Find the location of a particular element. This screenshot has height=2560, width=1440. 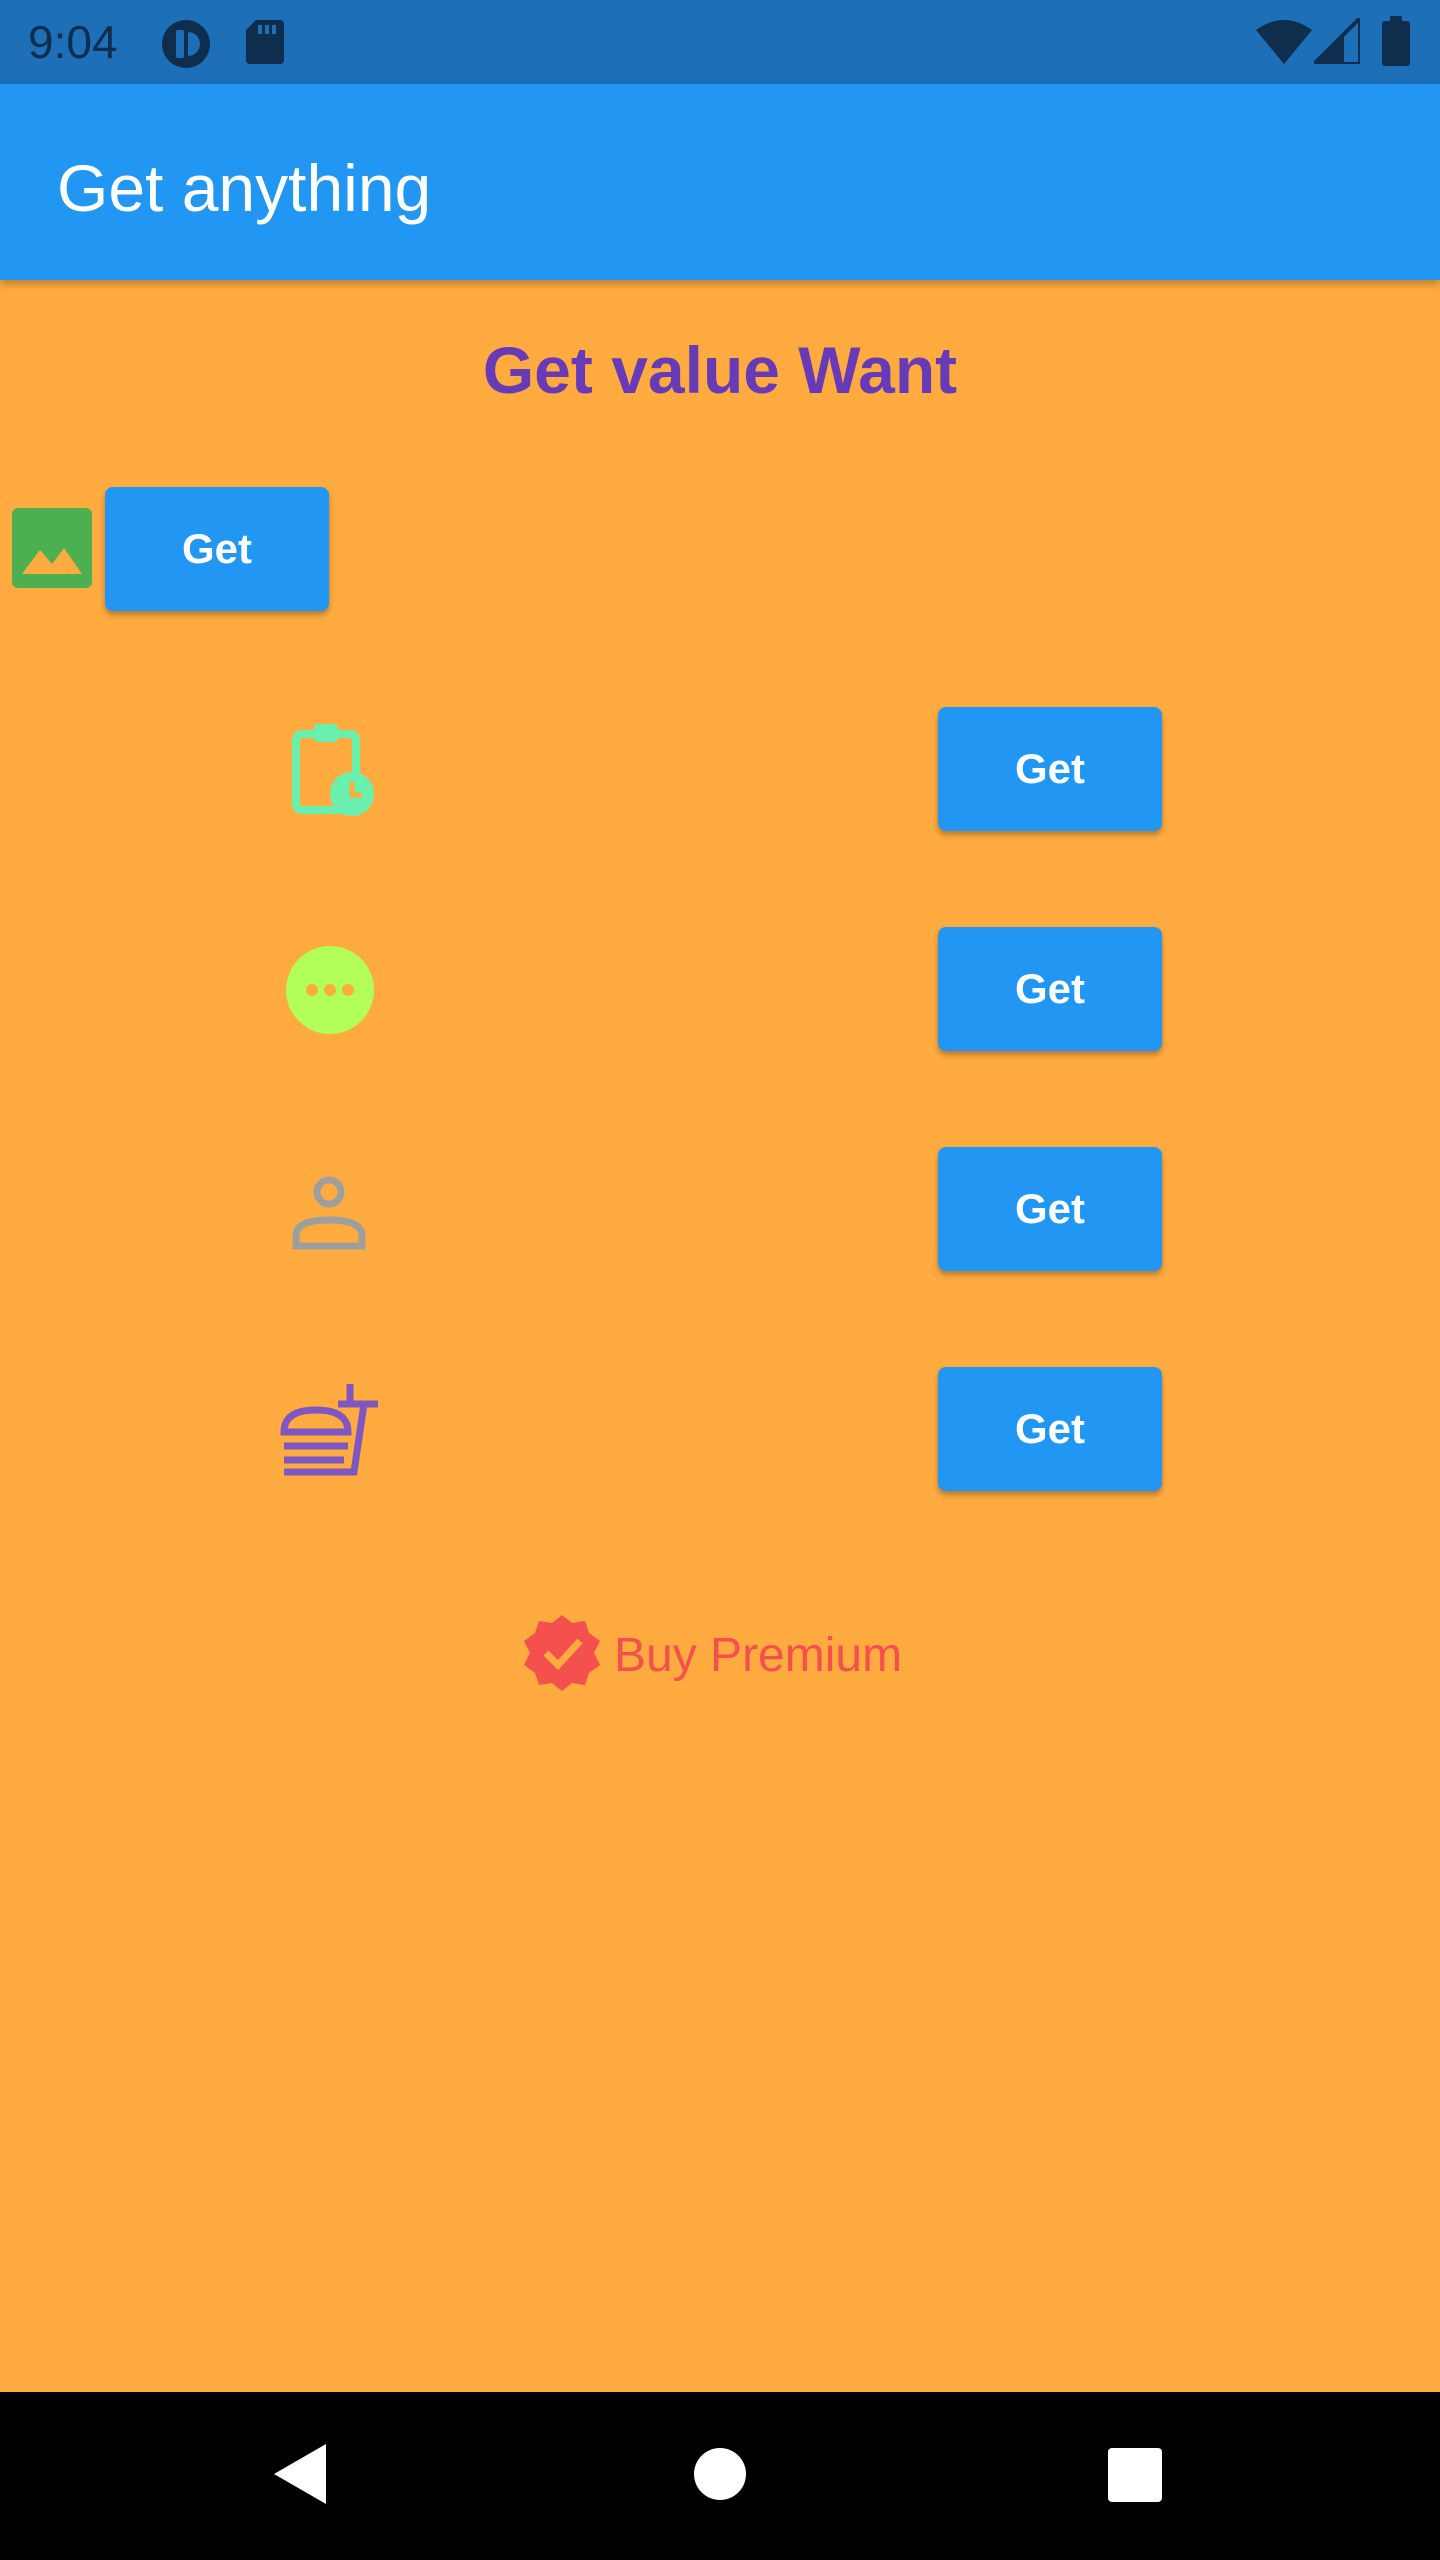

more-horiz-circle-icon is located at coordinates (330, 992).